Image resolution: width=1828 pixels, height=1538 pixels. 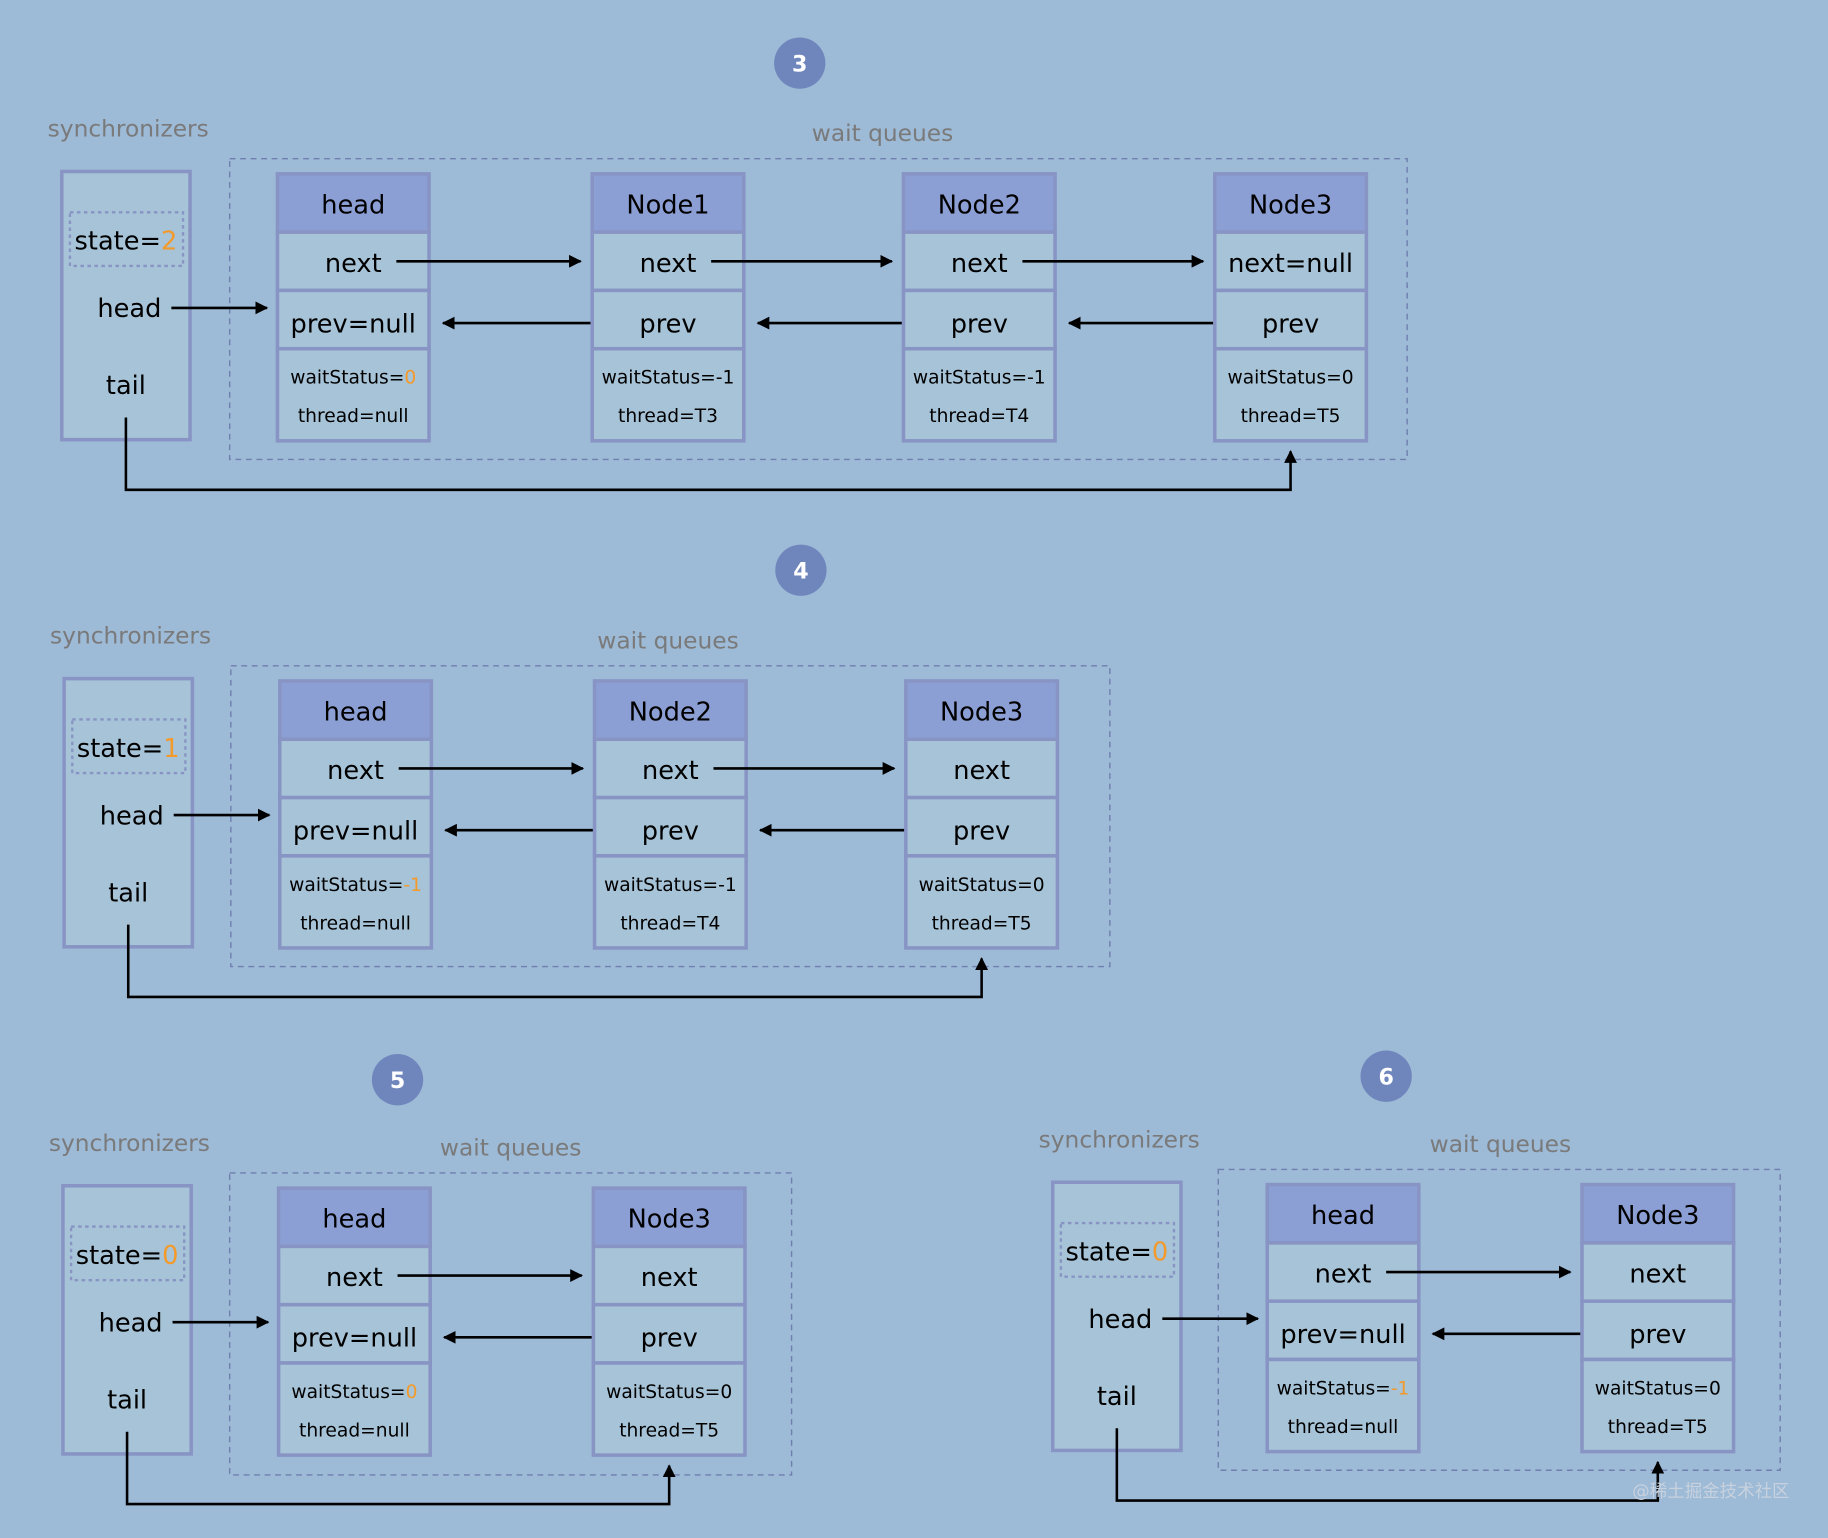 I want to click on step-number: 3, so click(x=799, y=64).